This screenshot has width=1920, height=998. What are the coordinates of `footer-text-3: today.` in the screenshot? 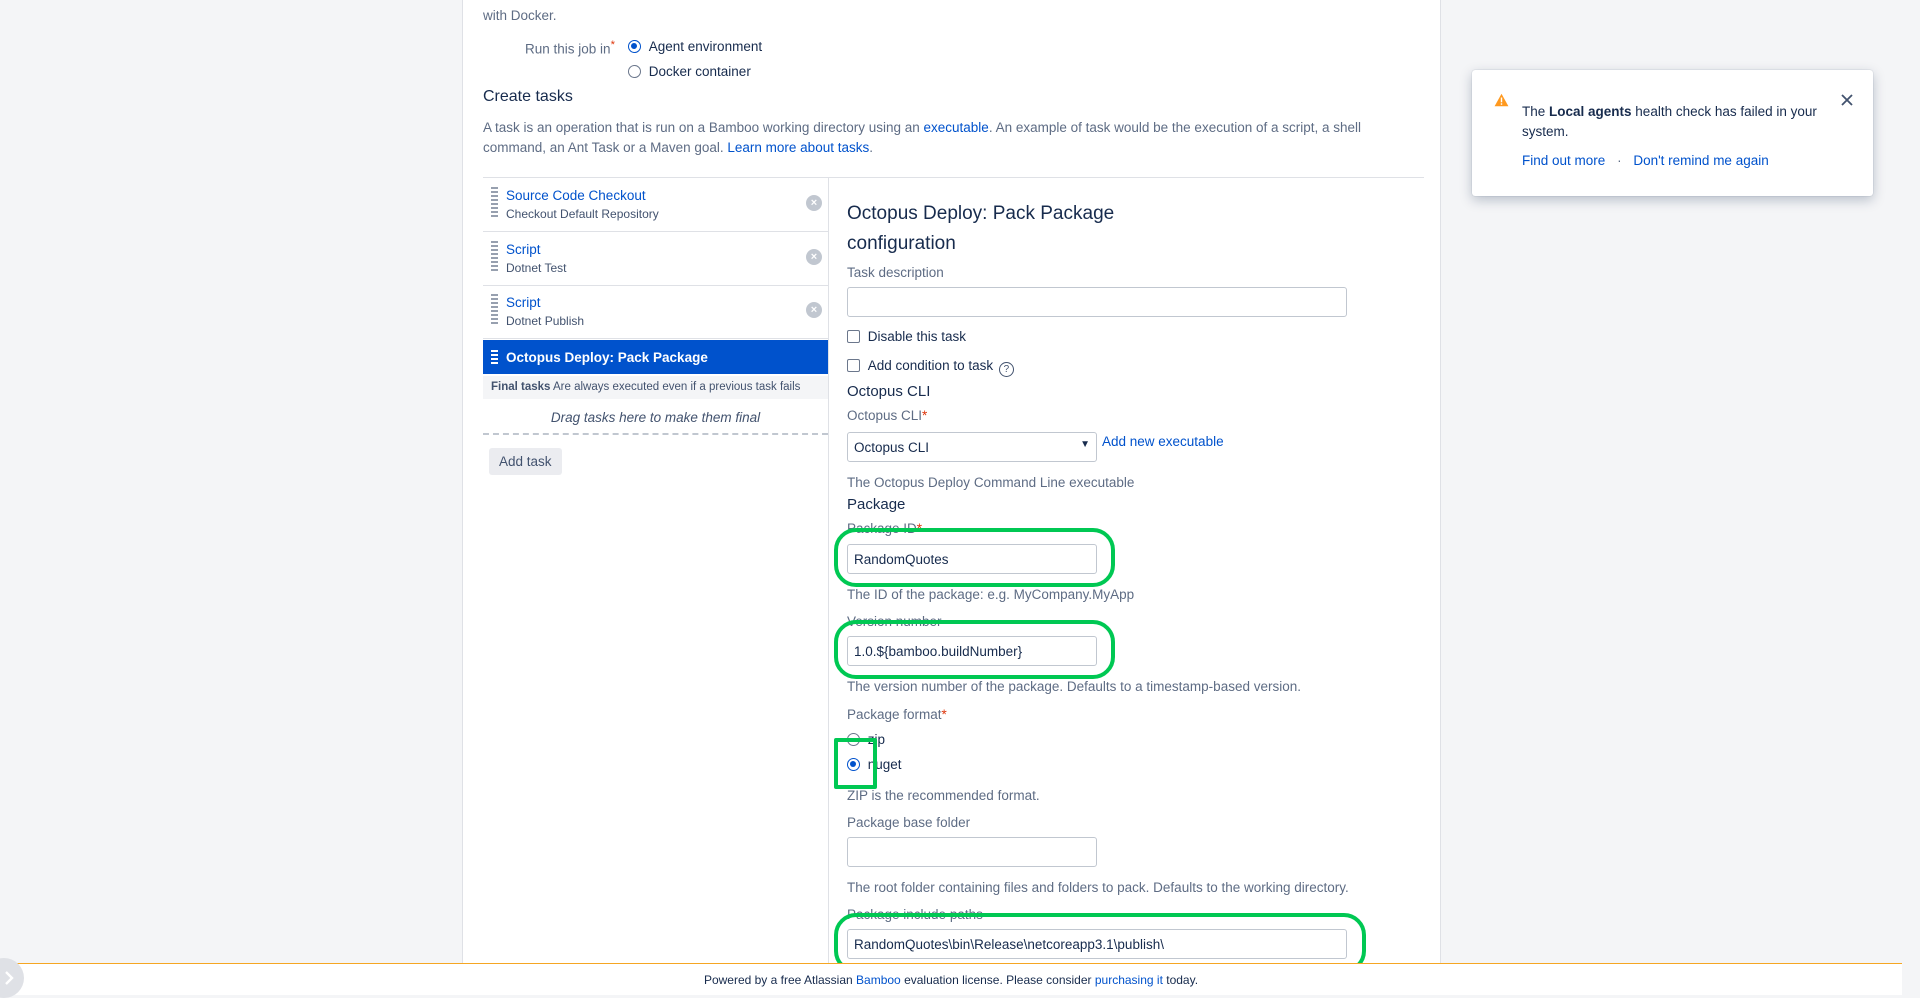 It's located at (1180, 980).